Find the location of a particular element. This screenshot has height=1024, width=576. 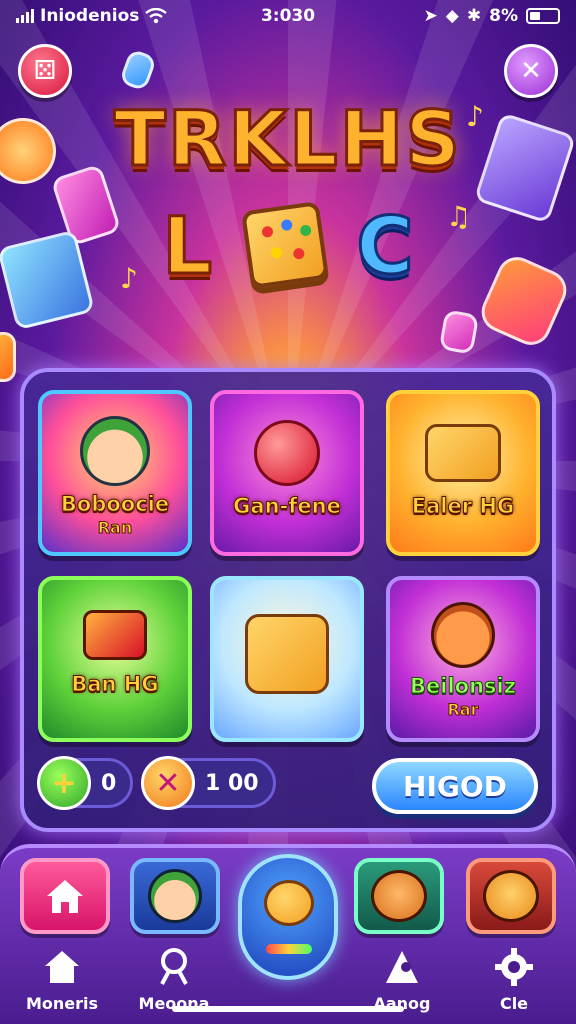

gear-icon is located at coordinates (514, 967).